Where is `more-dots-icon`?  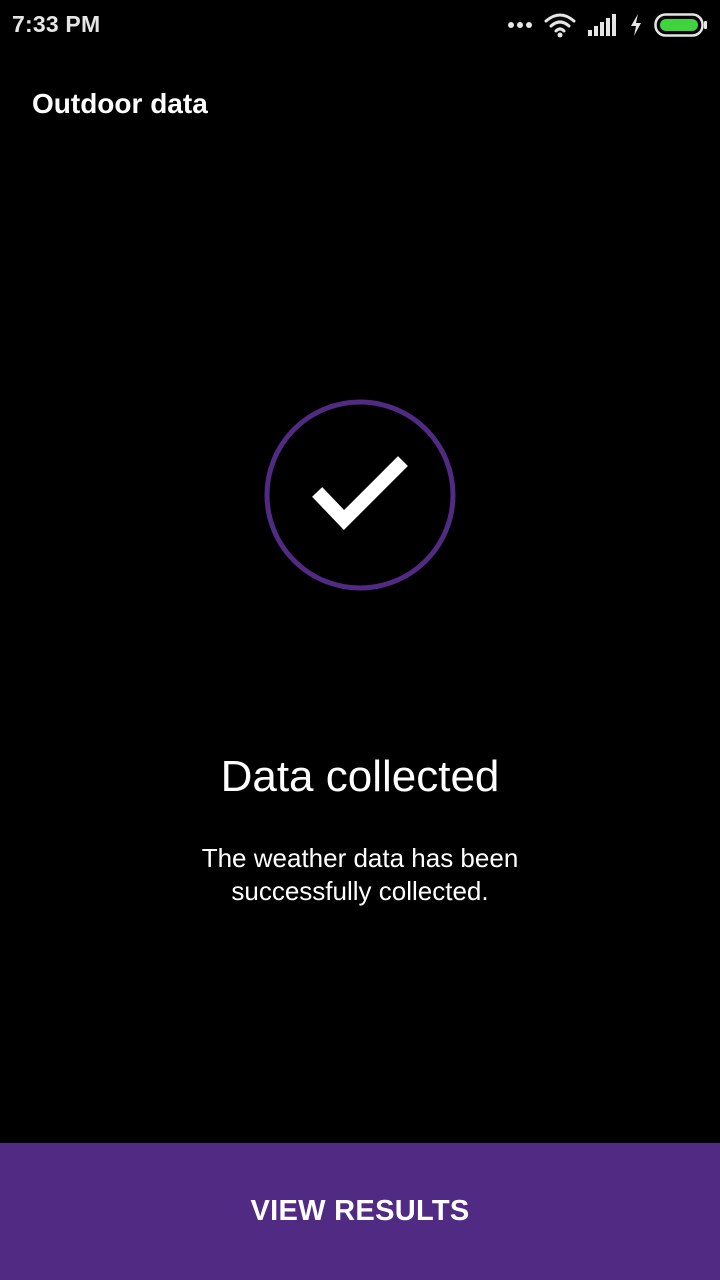
more-dots-icon is located at coordinates (520, 25).